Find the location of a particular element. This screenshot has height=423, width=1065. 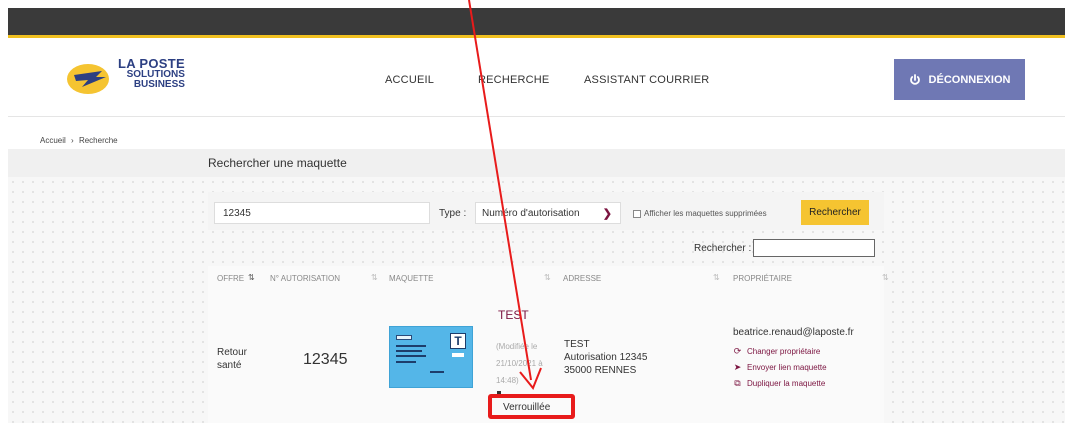

filter-input is located at coordinates (814, 248).